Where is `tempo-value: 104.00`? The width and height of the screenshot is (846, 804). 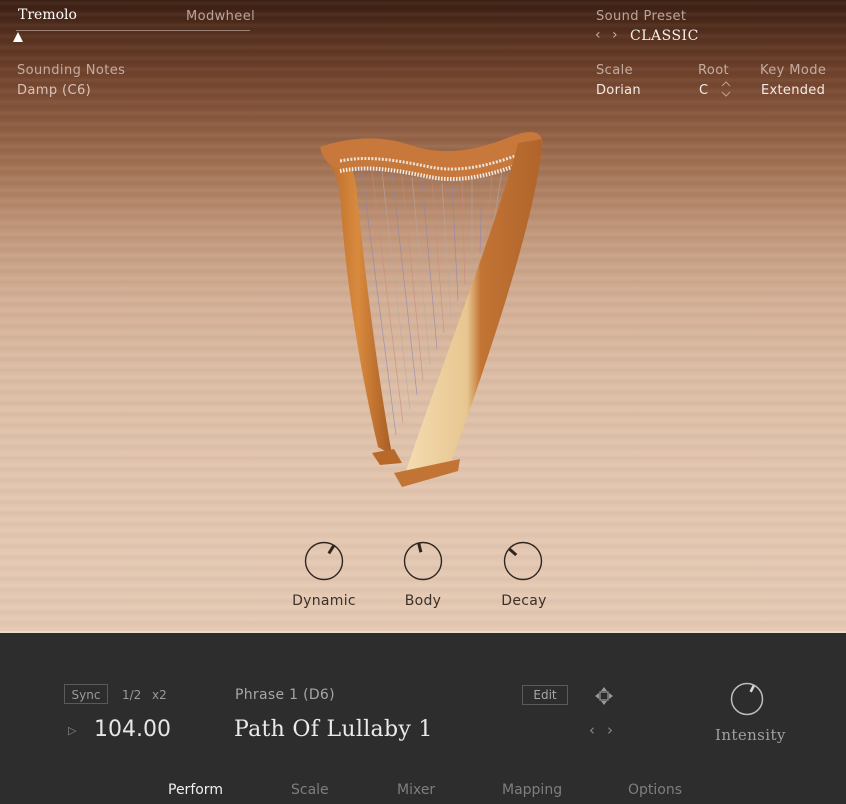
tempo-value: 104.00 is located at coordinates (132, 729).